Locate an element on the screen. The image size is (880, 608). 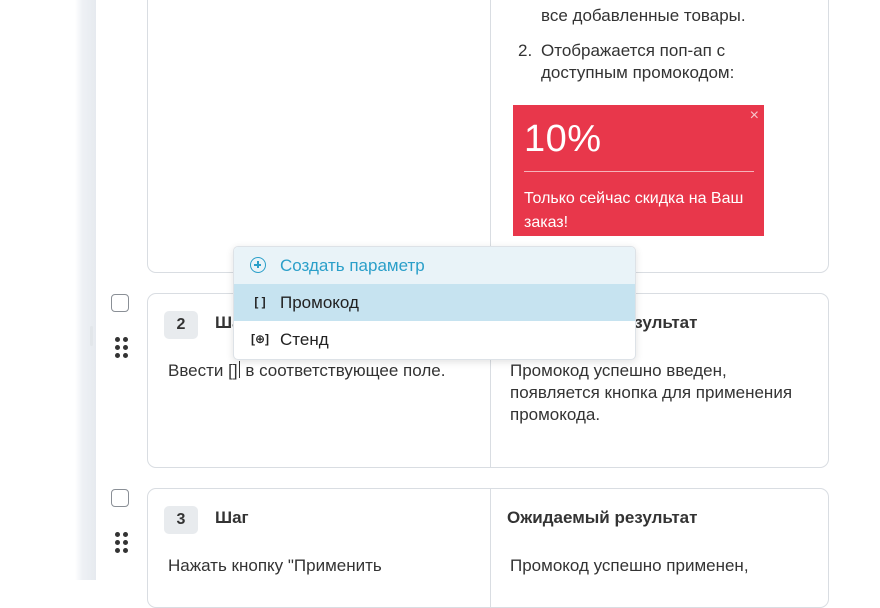
parameter-option-promocode: [ ] Промокод is located at coordinates (434, 302).